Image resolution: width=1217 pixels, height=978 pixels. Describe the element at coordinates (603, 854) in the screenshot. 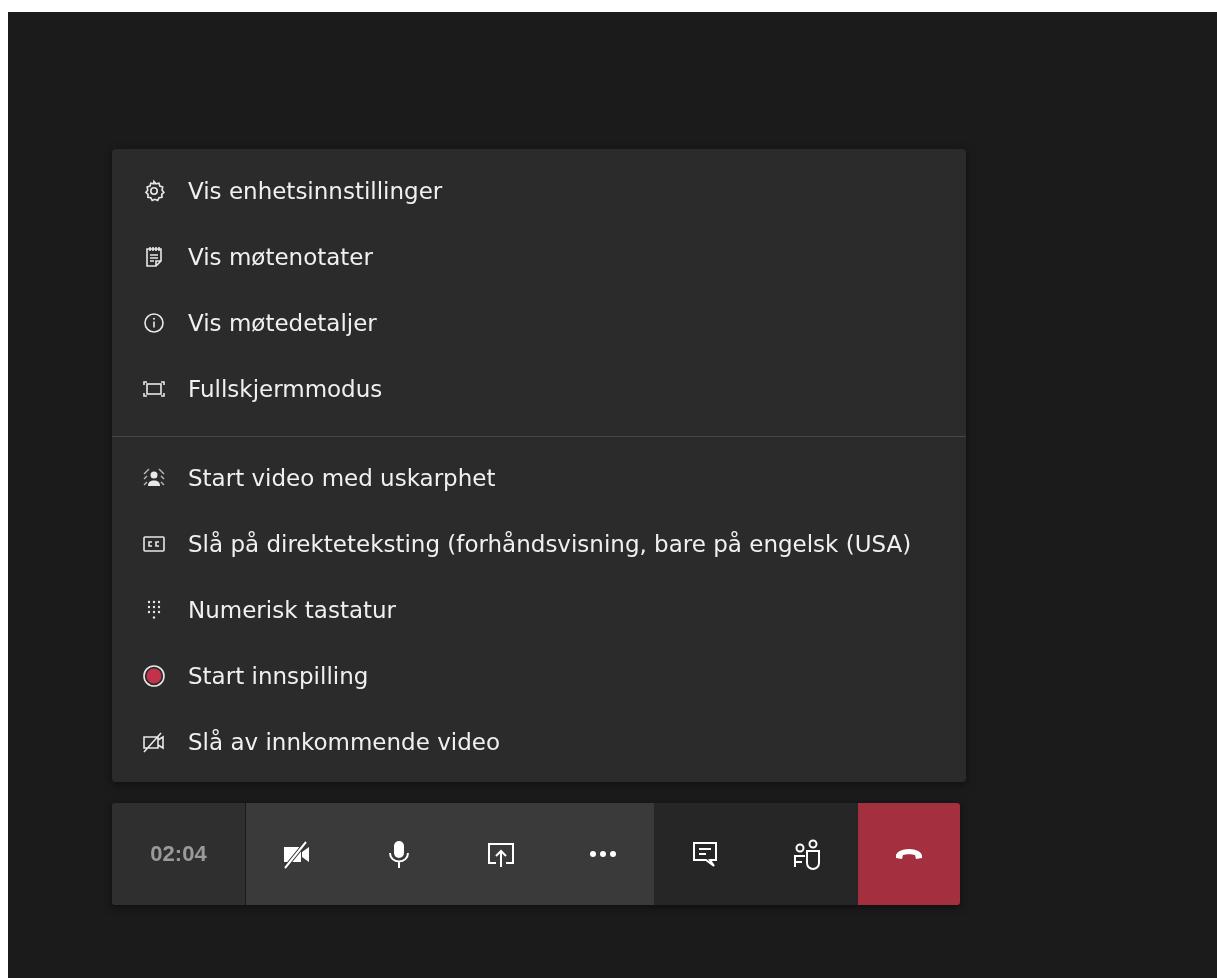

I see `more-options-icon` at that location.